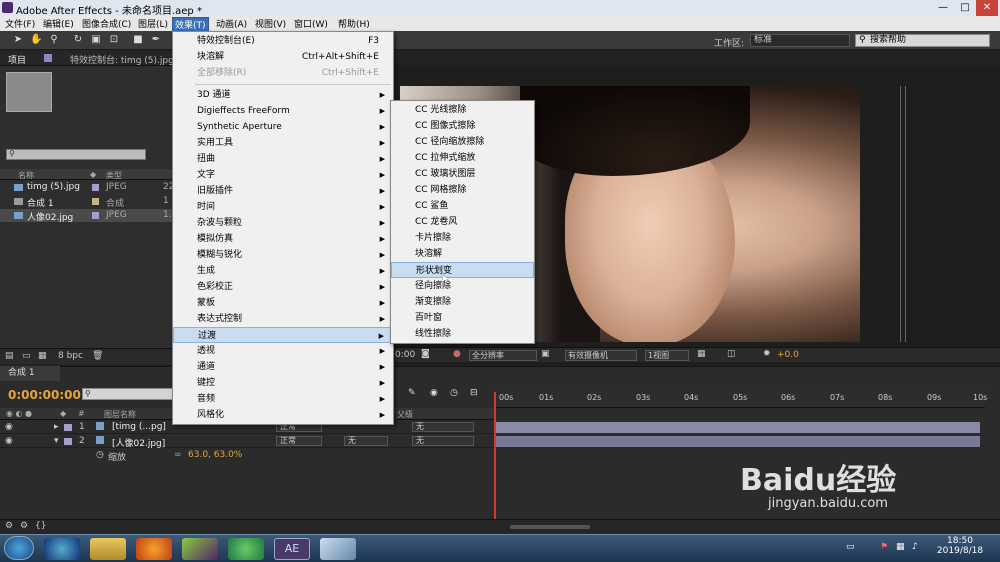  Describe the element at coordinates (405, 355) in the screenshot. I see `viewer-timecode: 0:00` at that location.